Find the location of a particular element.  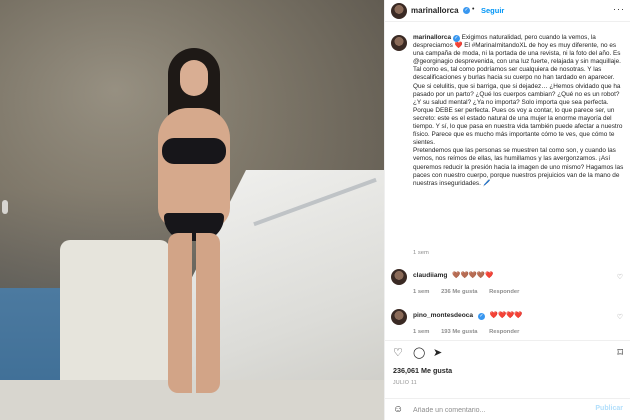

add-comment-bar: ☺ Publicar is located at coordinates (507, 409).